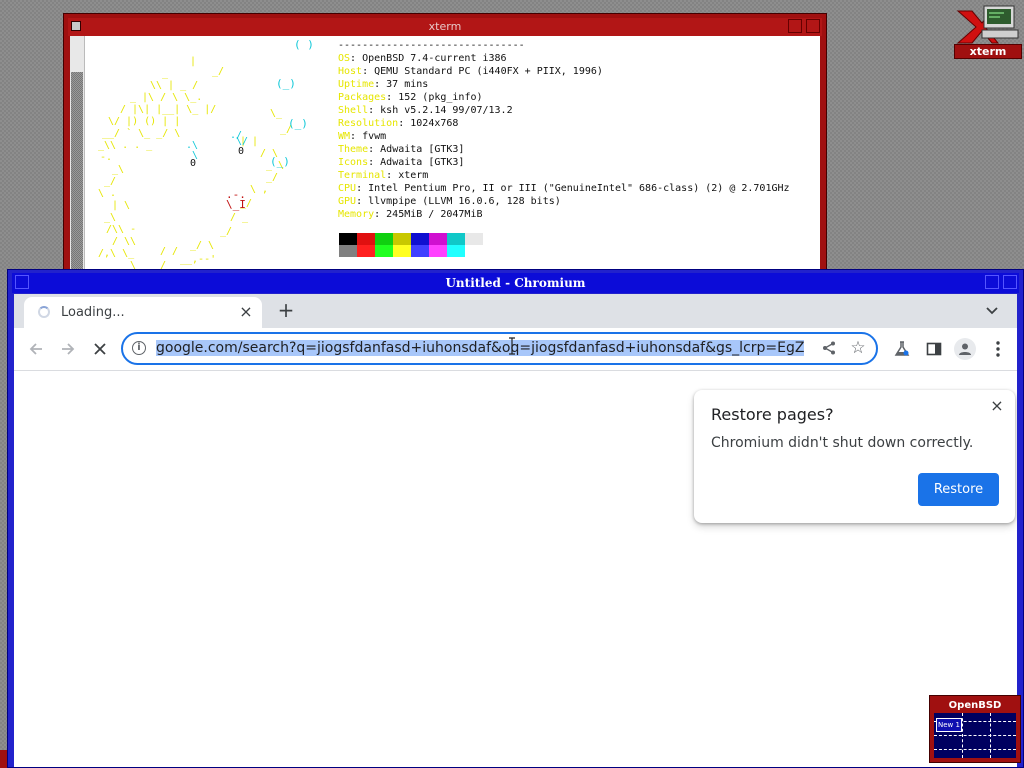 Image resolution: width=1024 pixels, height=768 pixels. Describe the element at coordinates (434, 97) in the screenshot. I see `info-value: : 152 (pkg_info)` at that location.